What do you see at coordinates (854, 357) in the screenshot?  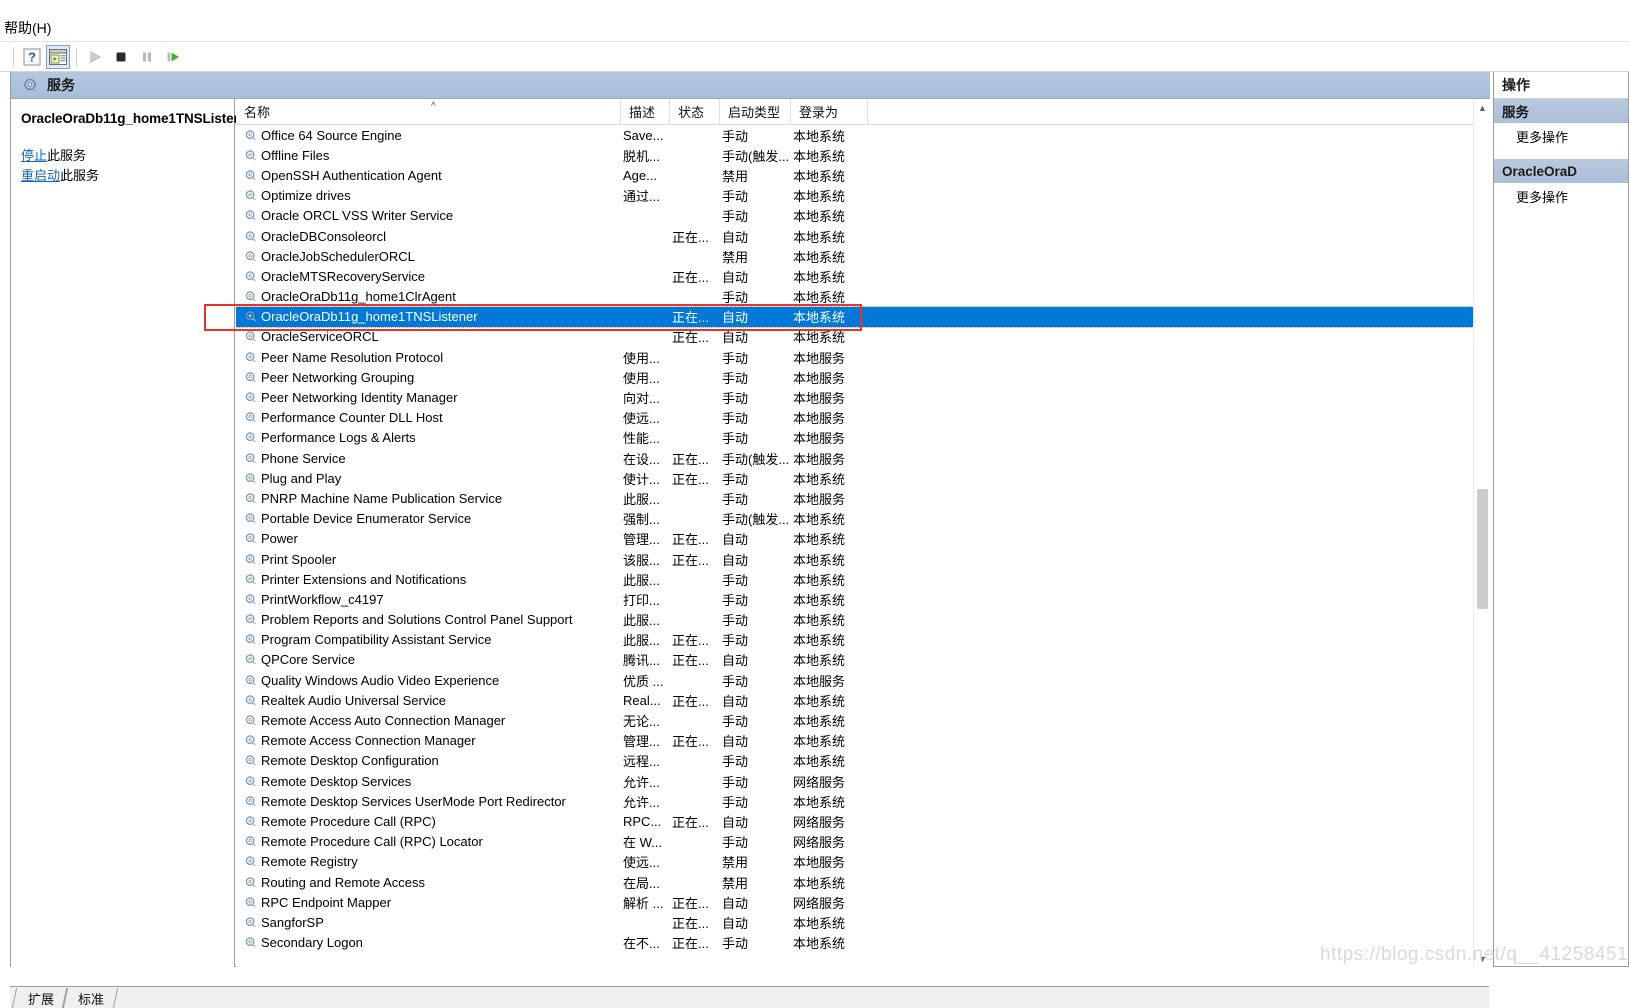 I see `table-row: Peer Name Resolution Protocol 使用... 手动 本地服务` at bounding box center [854, 357].